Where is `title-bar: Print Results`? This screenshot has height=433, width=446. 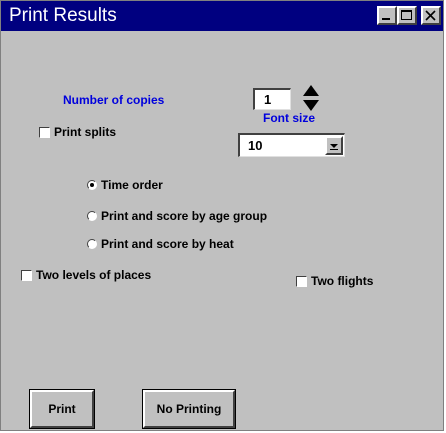
title-bar: Print Results is located at coordinates (222, 16).